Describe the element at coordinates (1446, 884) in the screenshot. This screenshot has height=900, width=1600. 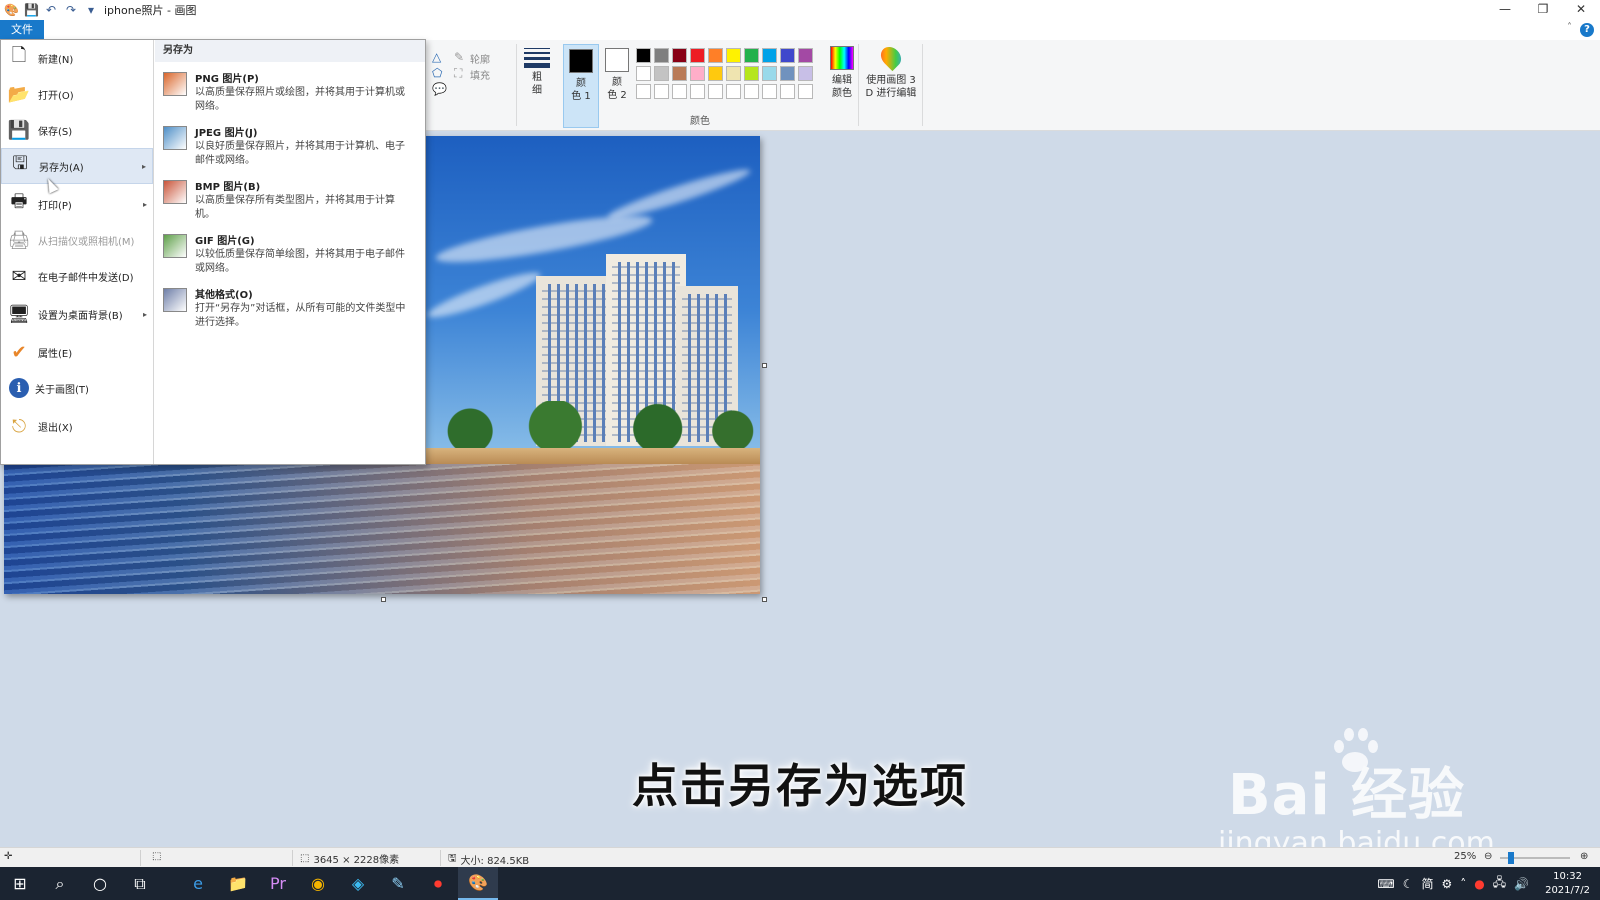
I see `settings-gear-icon: ⚙` at that location.